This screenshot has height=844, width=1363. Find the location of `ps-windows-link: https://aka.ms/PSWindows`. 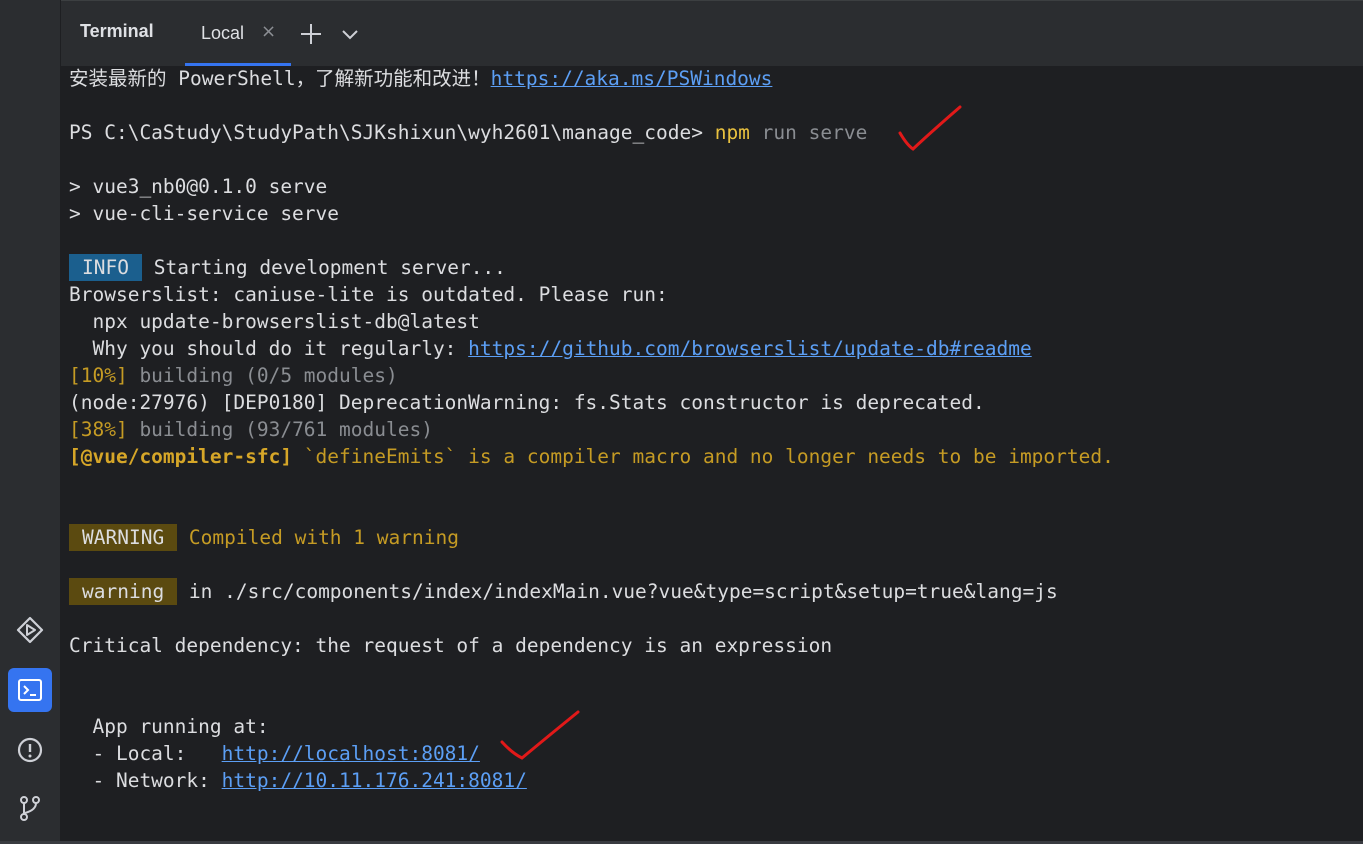

ps-windows-link: https://aka.ms/PSWindows is located at coordinates (632, 78).